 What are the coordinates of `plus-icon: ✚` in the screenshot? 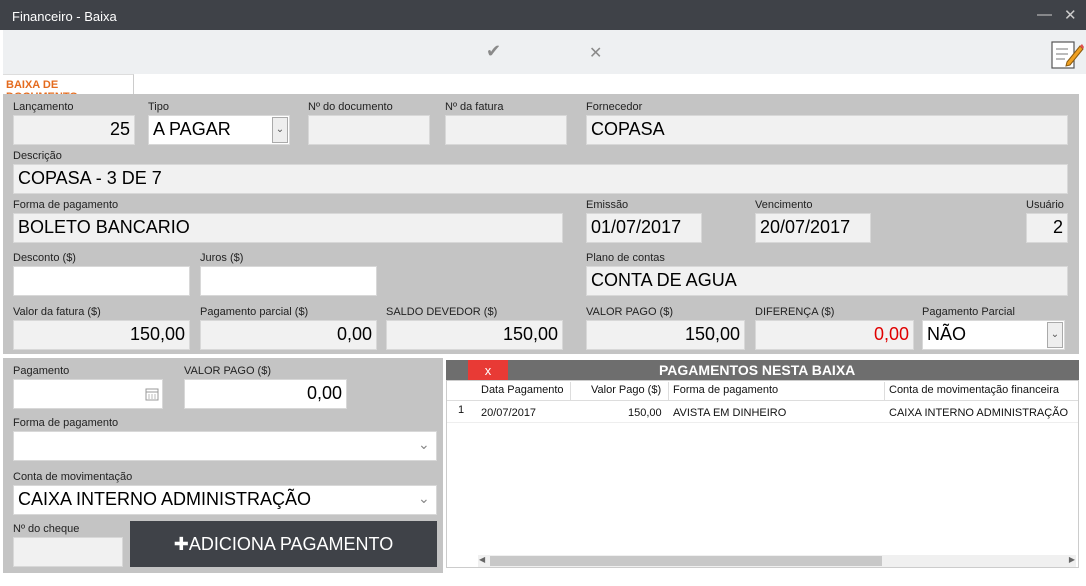 It's located at (181, 544).